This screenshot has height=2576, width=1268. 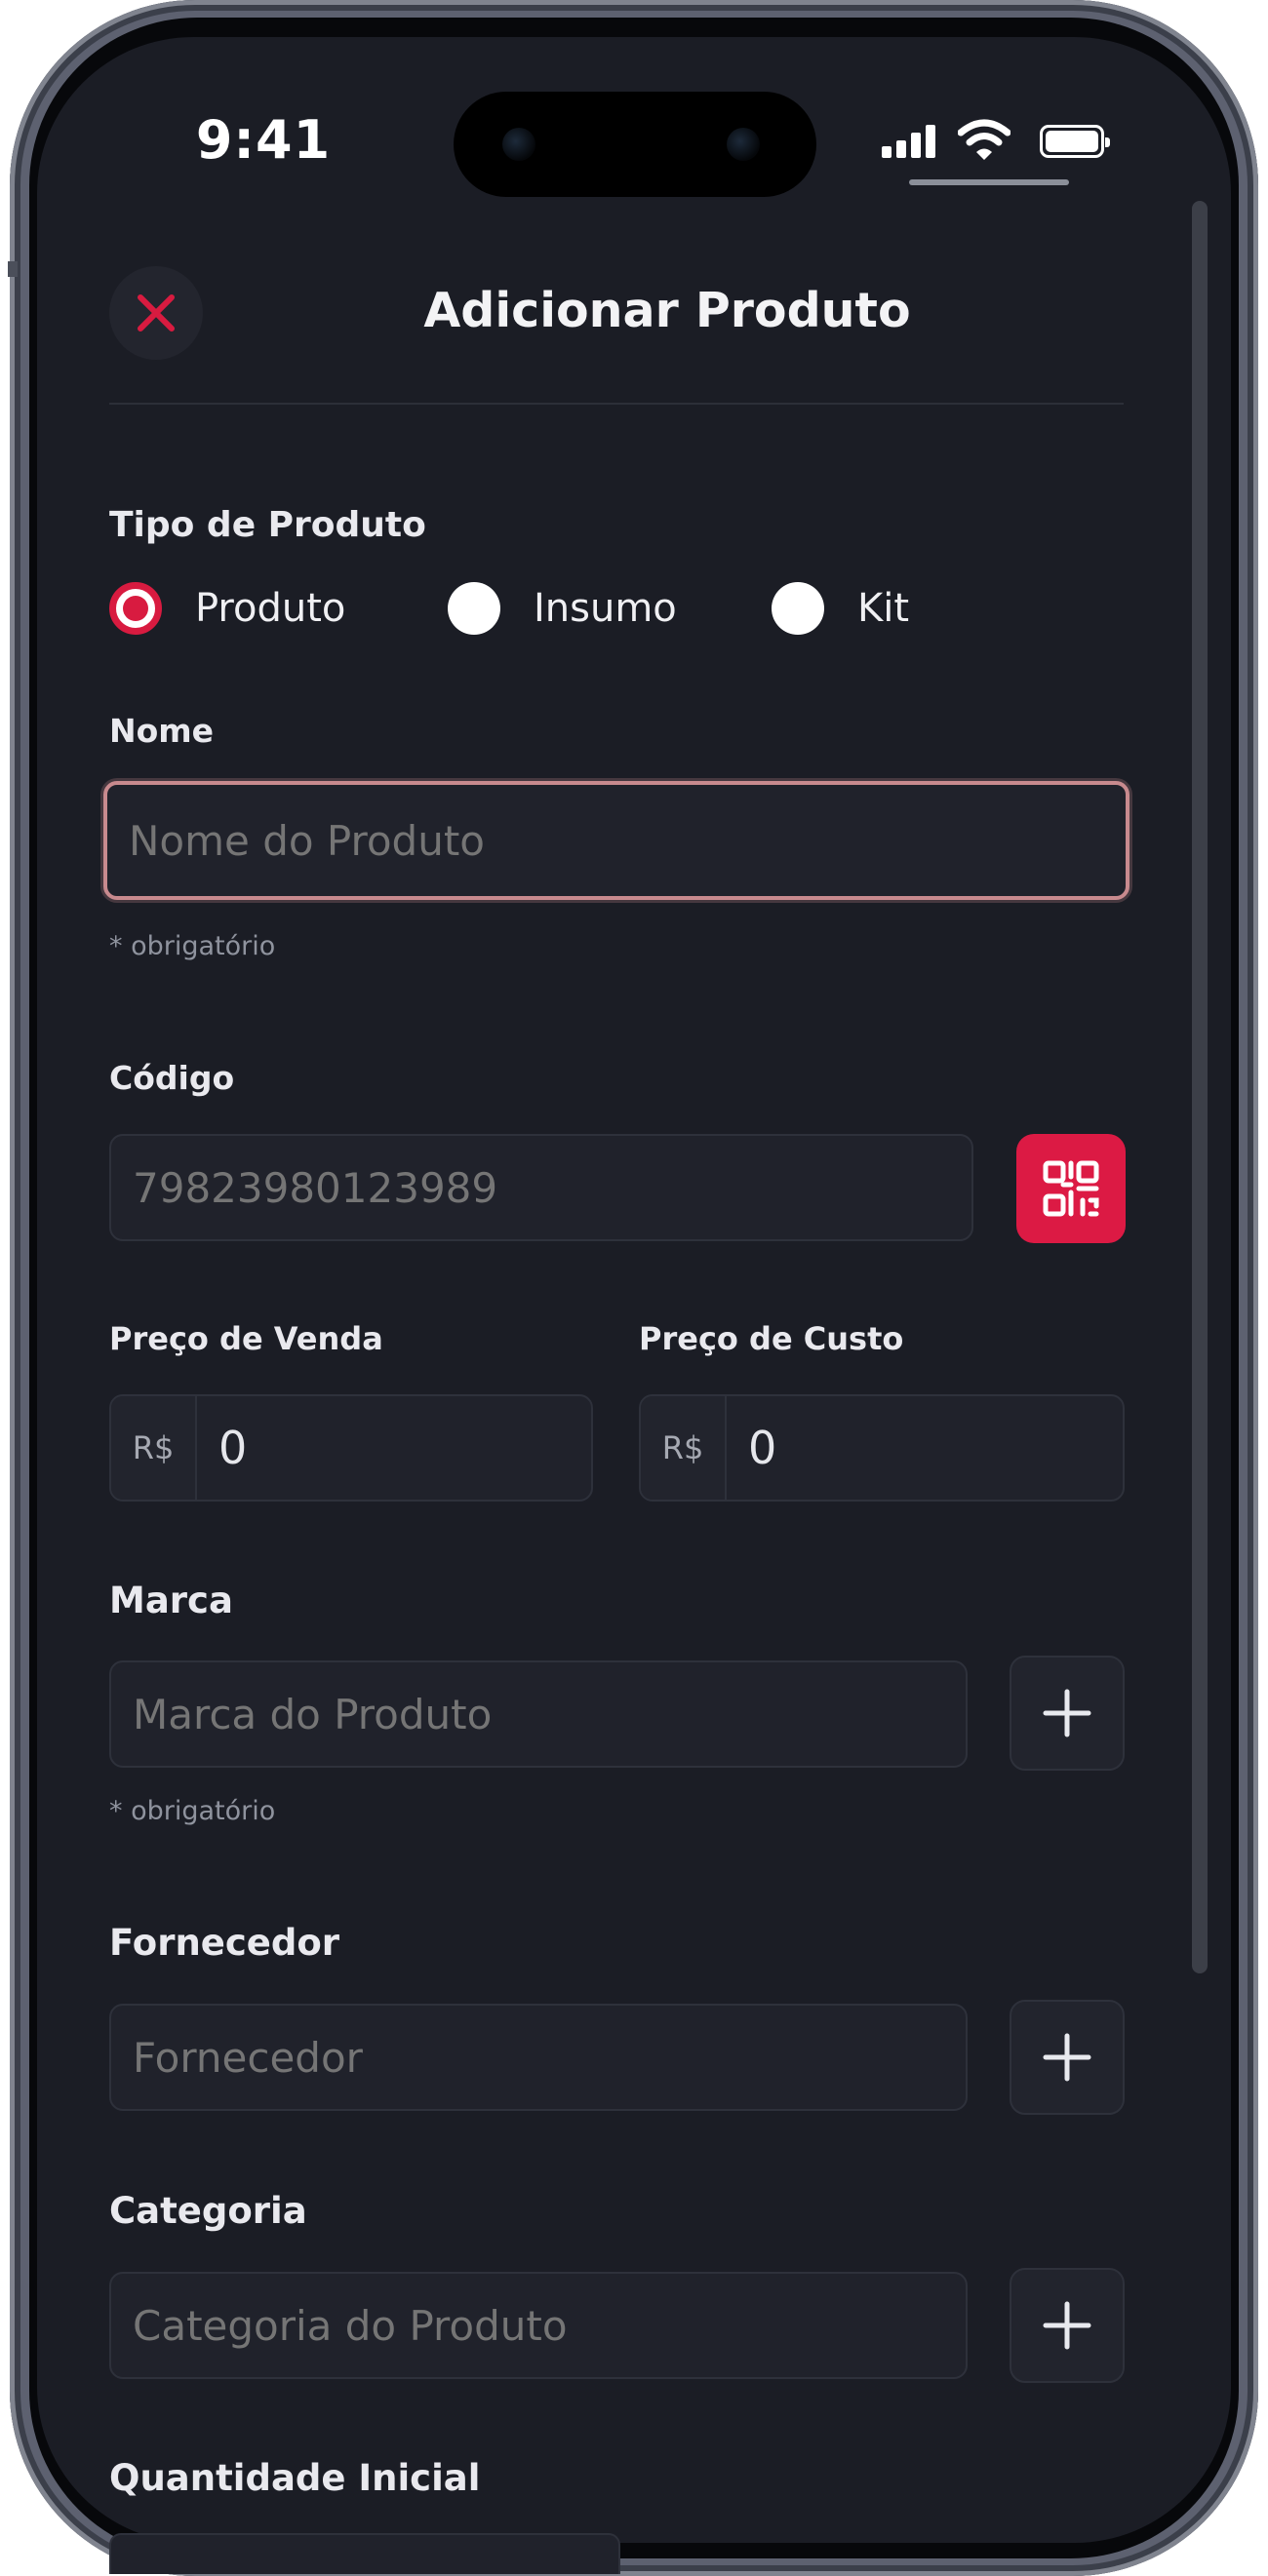 I want to click on radio-kit: Kit, so click(x=841, y=608).